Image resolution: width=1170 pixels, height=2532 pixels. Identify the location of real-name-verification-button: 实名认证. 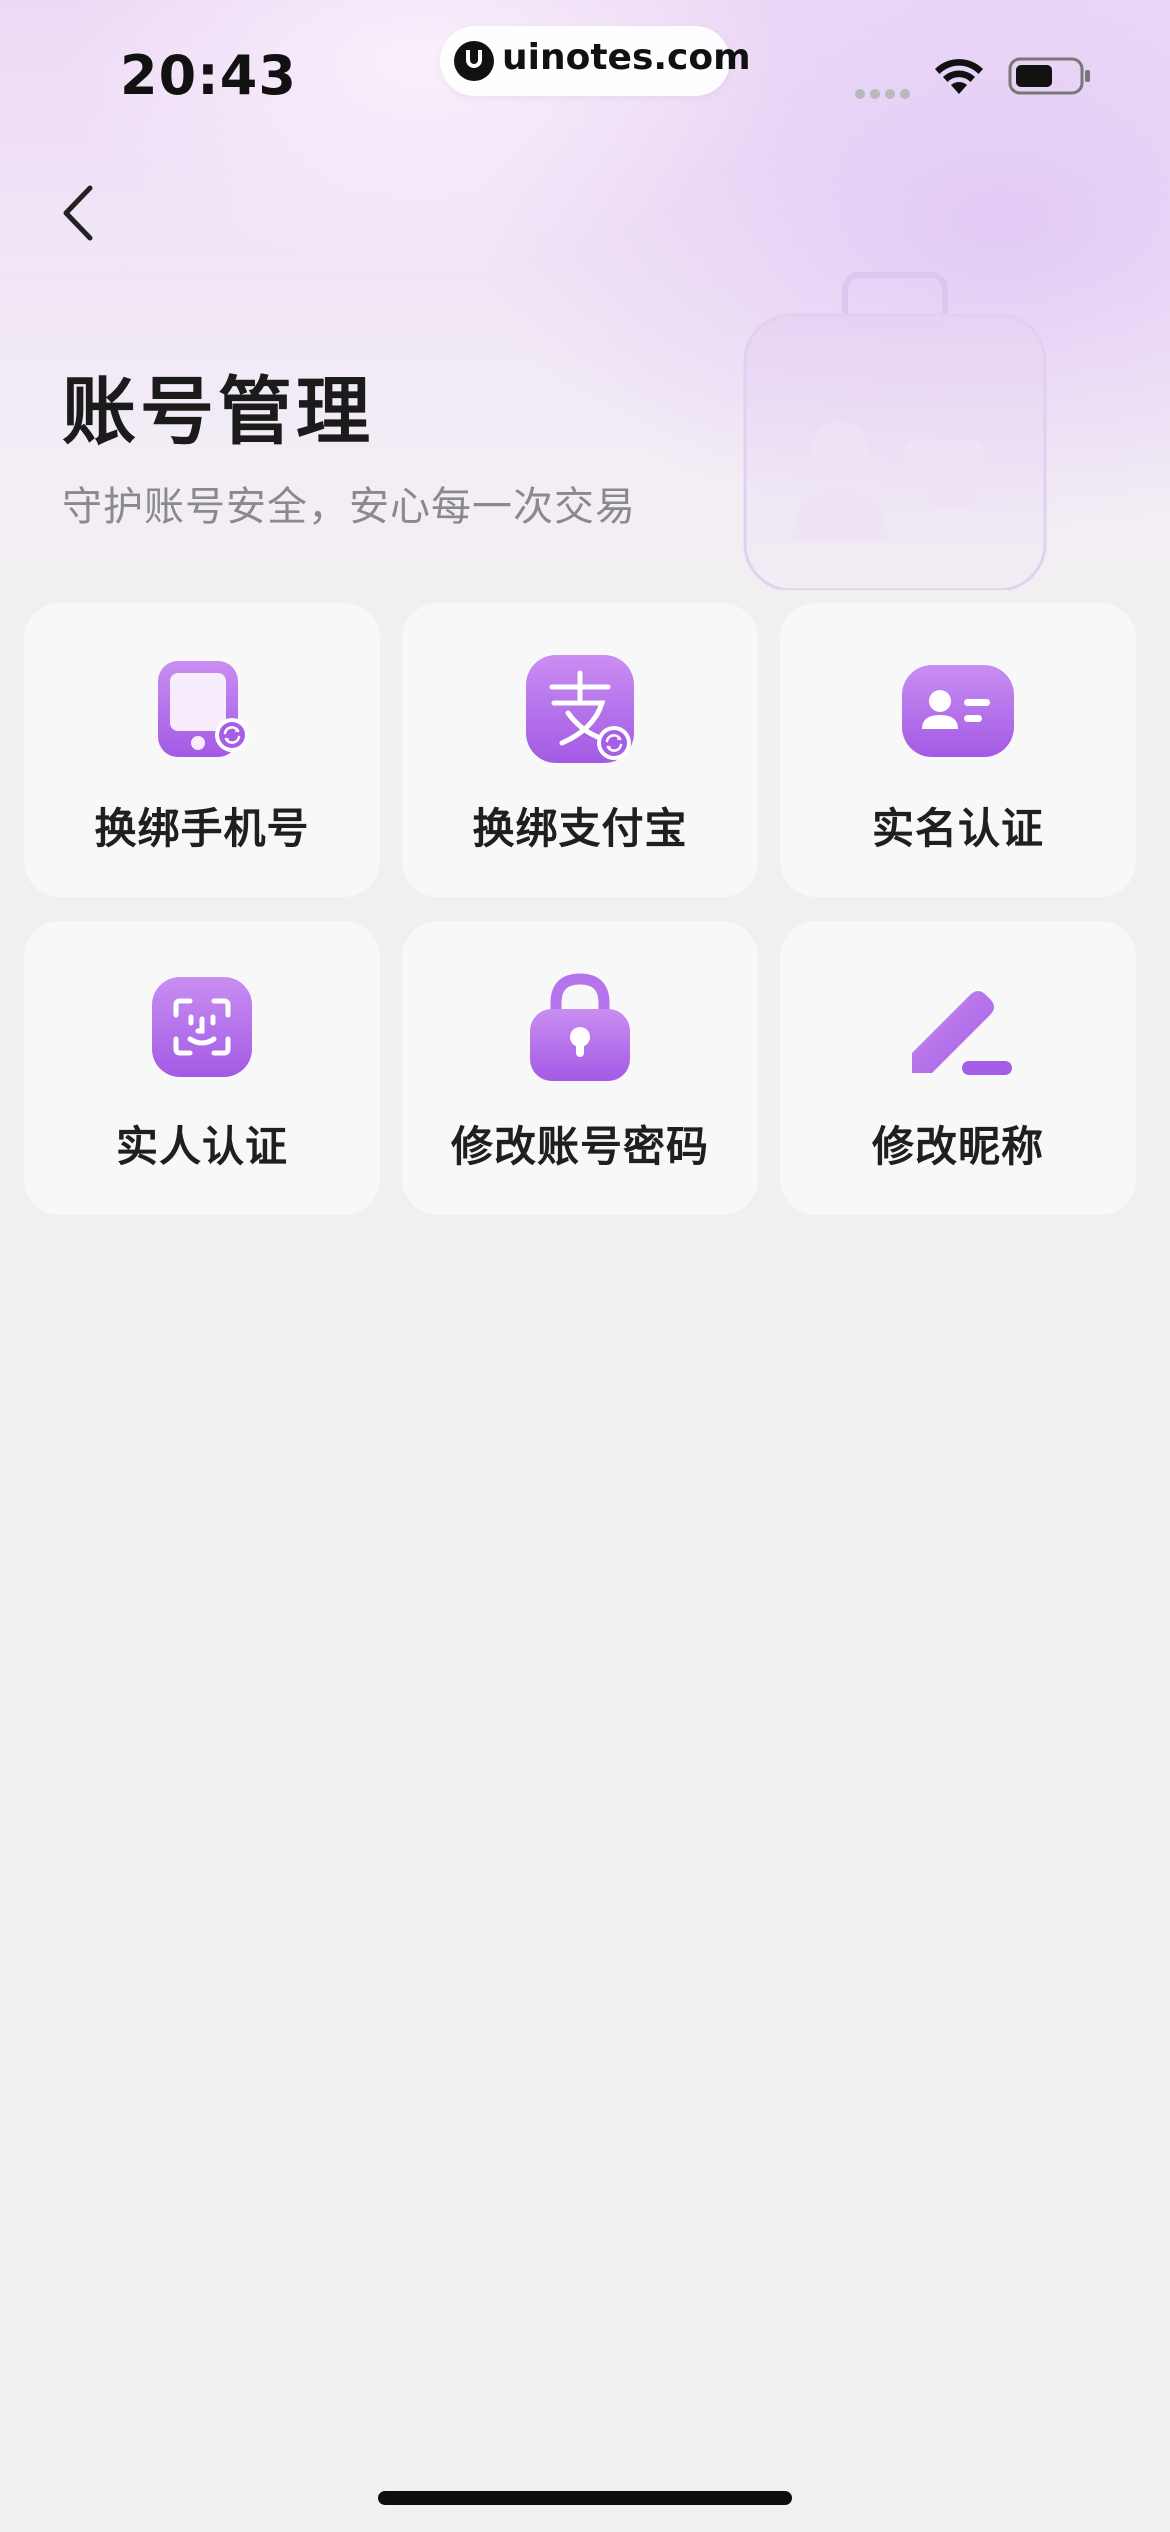
(958, 750).